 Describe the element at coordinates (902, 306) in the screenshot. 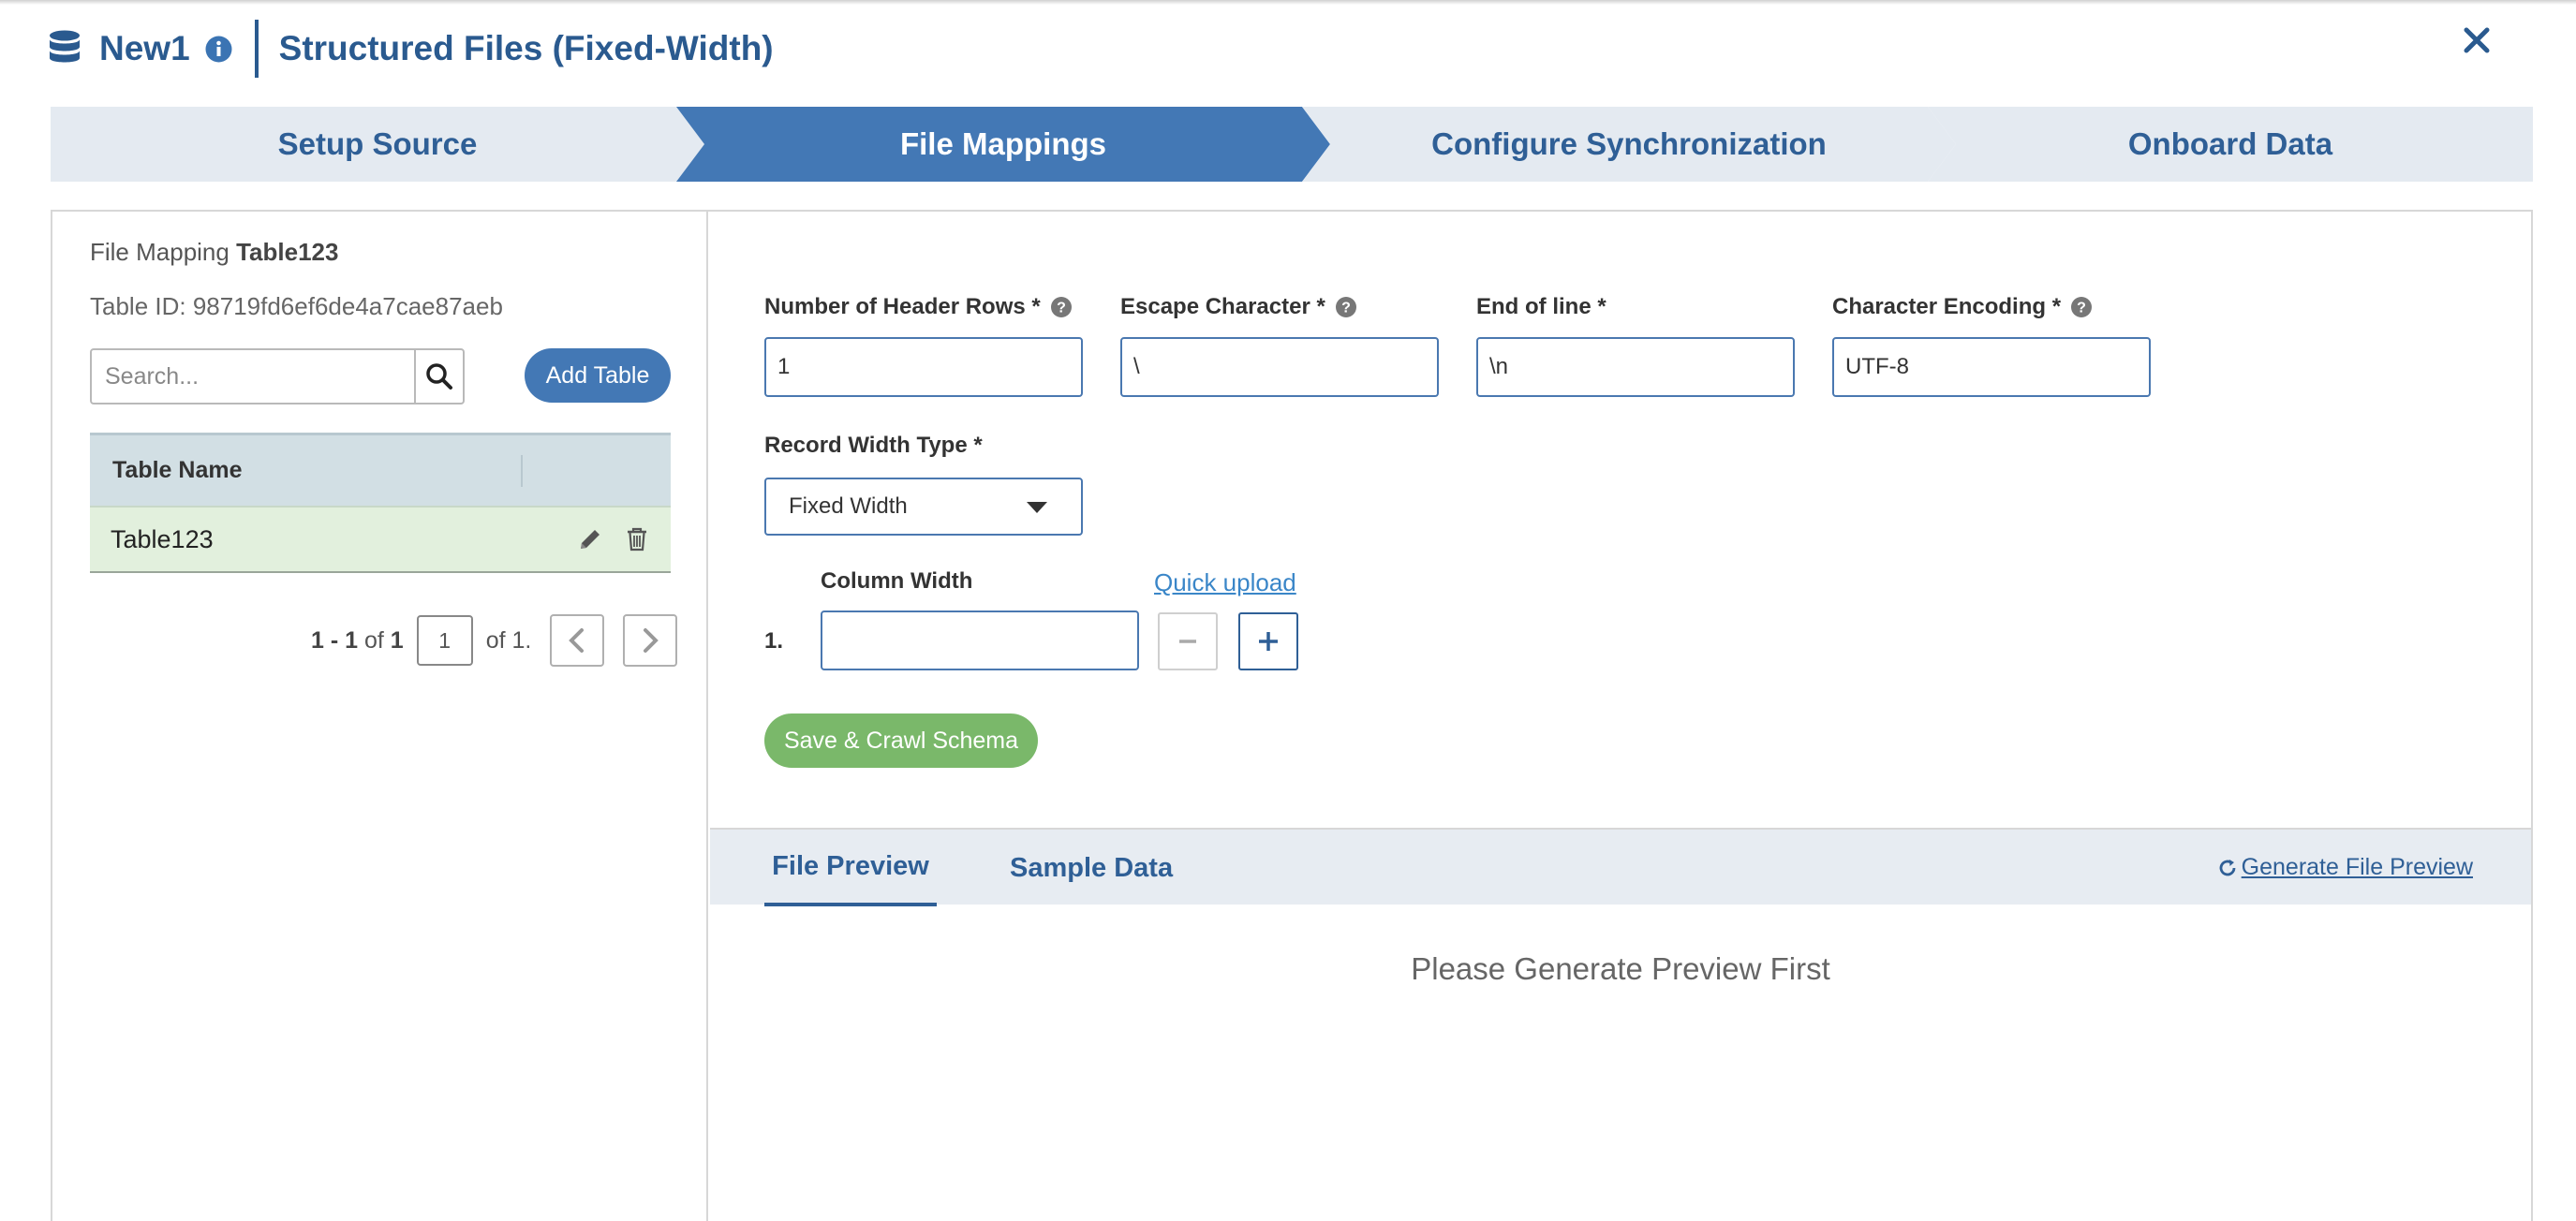

I see `header-rows-label-text: Number of Header Rows *` at that location.